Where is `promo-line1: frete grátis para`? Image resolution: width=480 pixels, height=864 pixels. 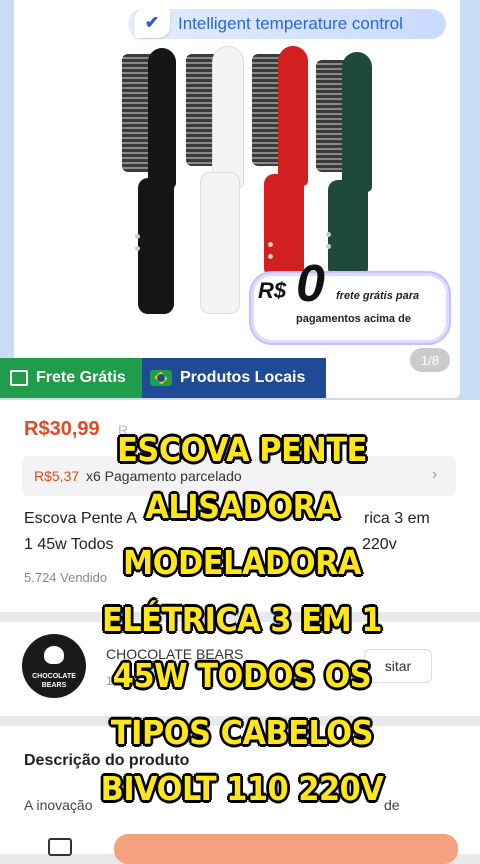
promo-line1: frete grátis para is located at coordinates (378, 296).